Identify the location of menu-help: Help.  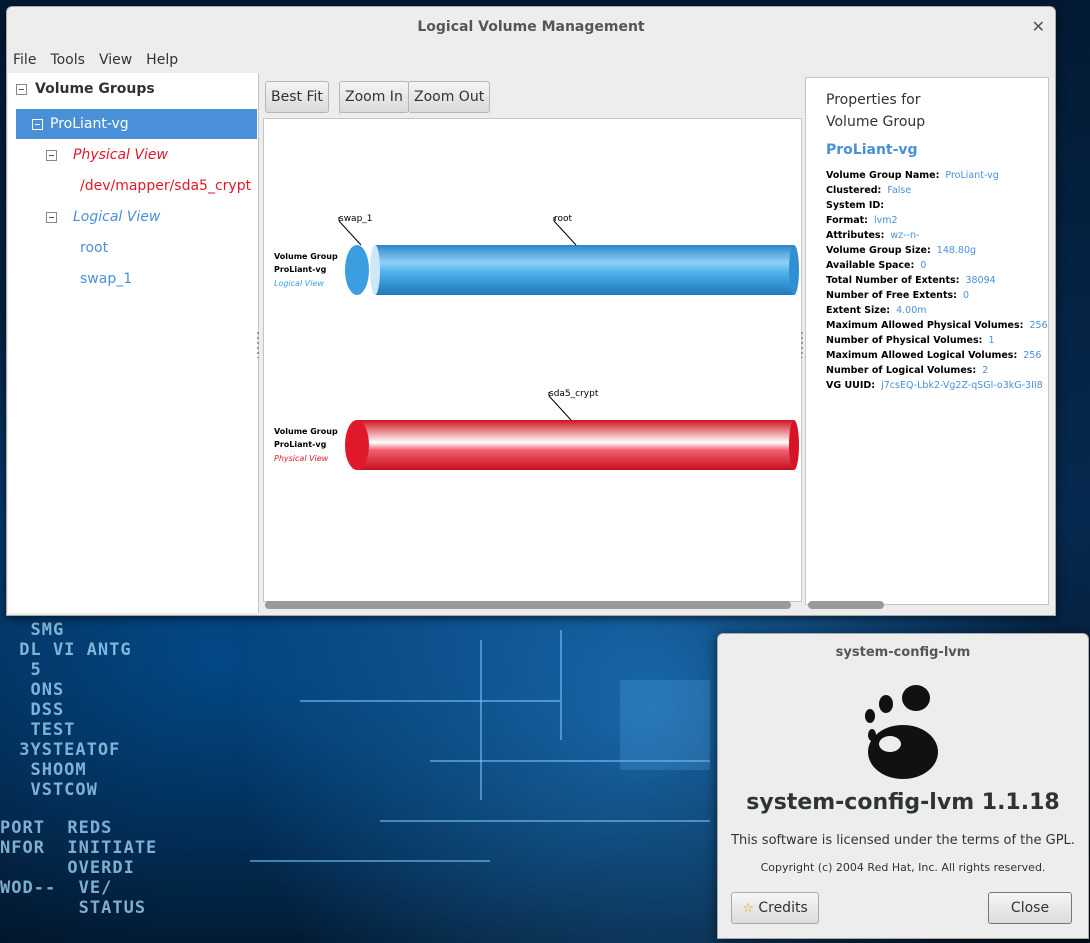
(162, 60).